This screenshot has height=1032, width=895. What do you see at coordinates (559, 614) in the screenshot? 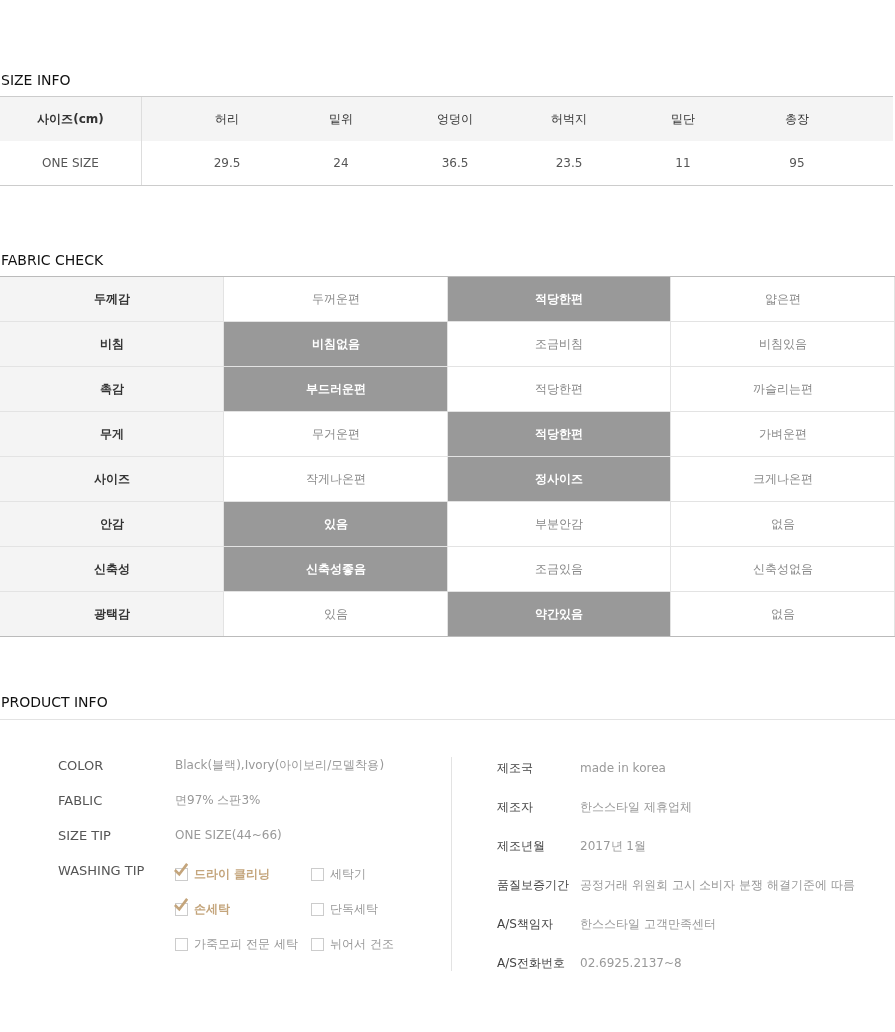
I see `fabric-option: 약간있음` at bounding box center [559, 614].